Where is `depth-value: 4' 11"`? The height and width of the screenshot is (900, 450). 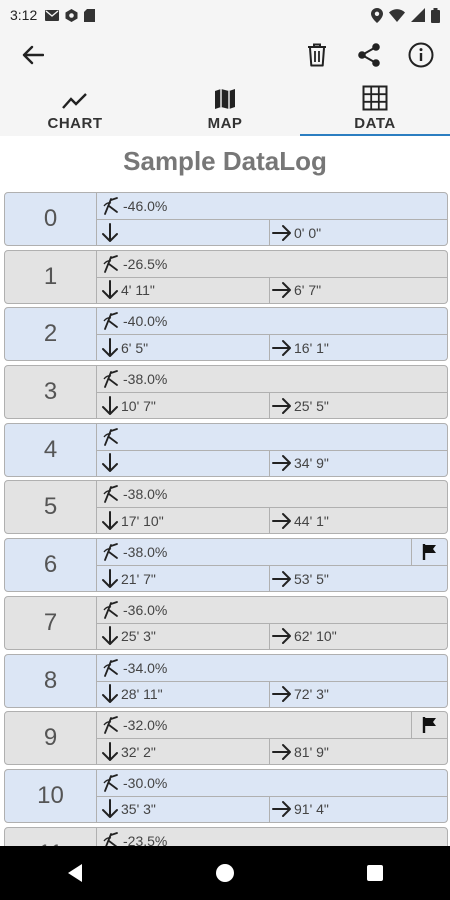 depth-value: 4' 11" is located at coordinates (138, 290).